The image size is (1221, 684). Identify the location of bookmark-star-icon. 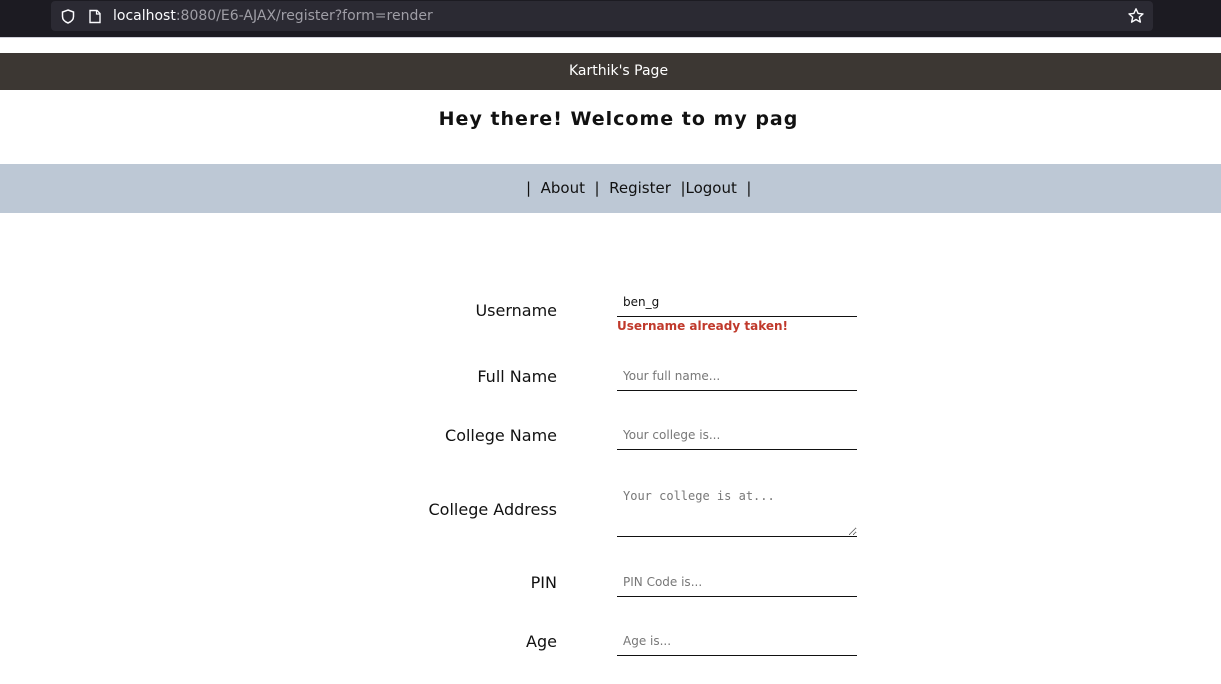
(1136, 16).